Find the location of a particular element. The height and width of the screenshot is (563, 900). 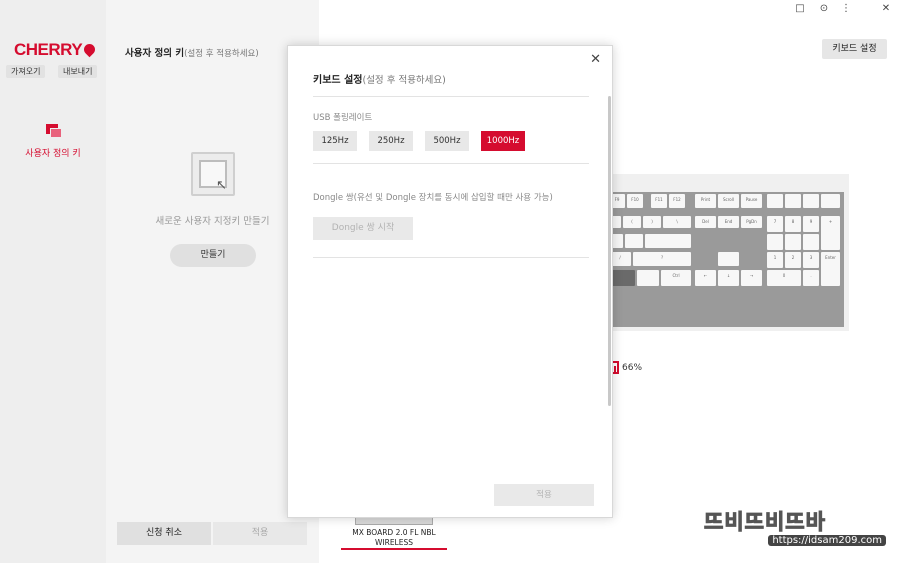

cancel-request-button: 신청 취소 is located at coordinates (164, 533).